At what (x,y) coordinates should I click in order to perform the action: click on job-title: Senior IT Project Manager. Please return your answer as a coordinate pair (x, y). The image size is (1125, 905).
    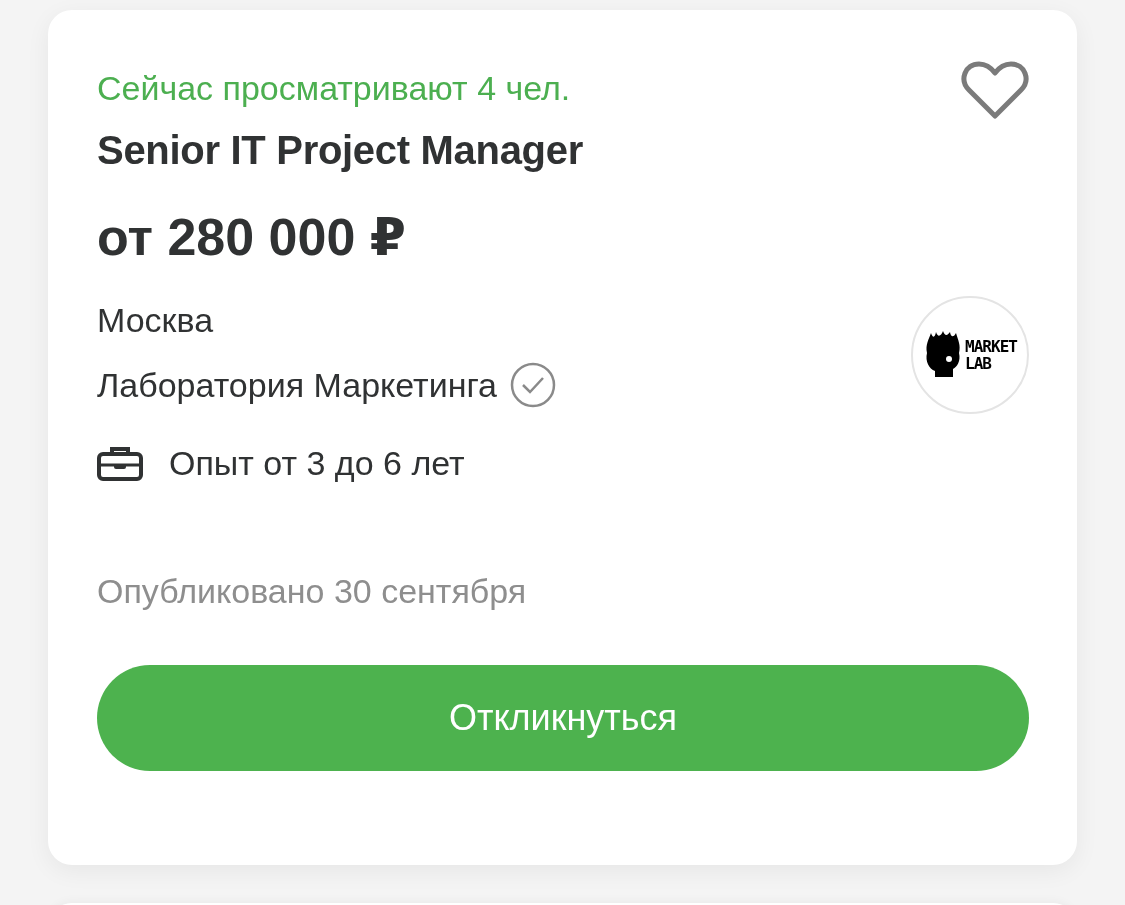
    Looking at the image, I should click on (563, 150).